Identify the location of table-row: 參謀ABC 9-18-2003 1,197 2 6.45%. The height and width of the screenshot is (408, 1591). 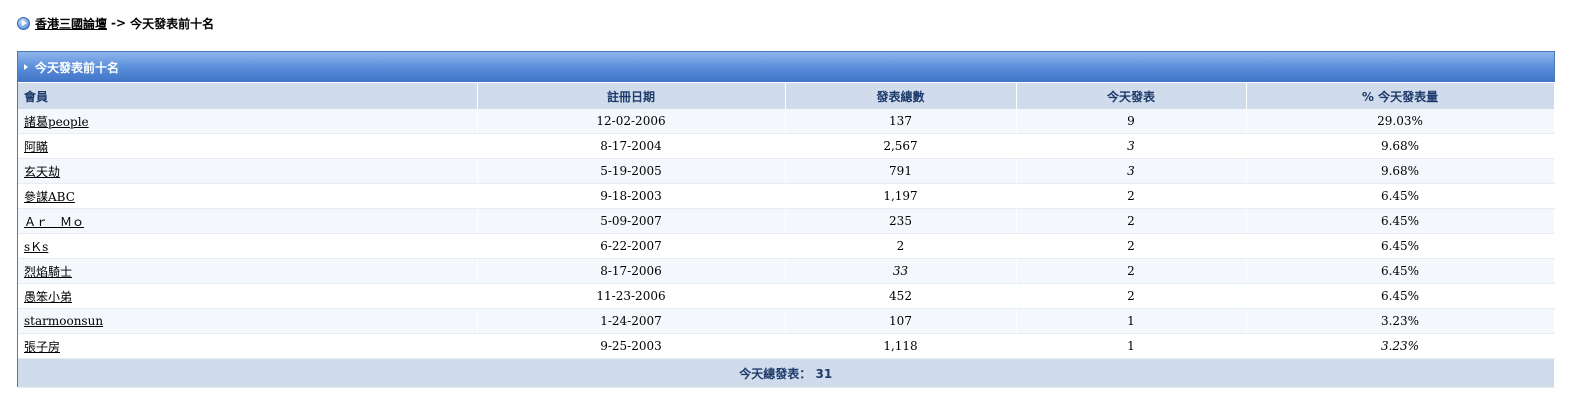
(786, 196).